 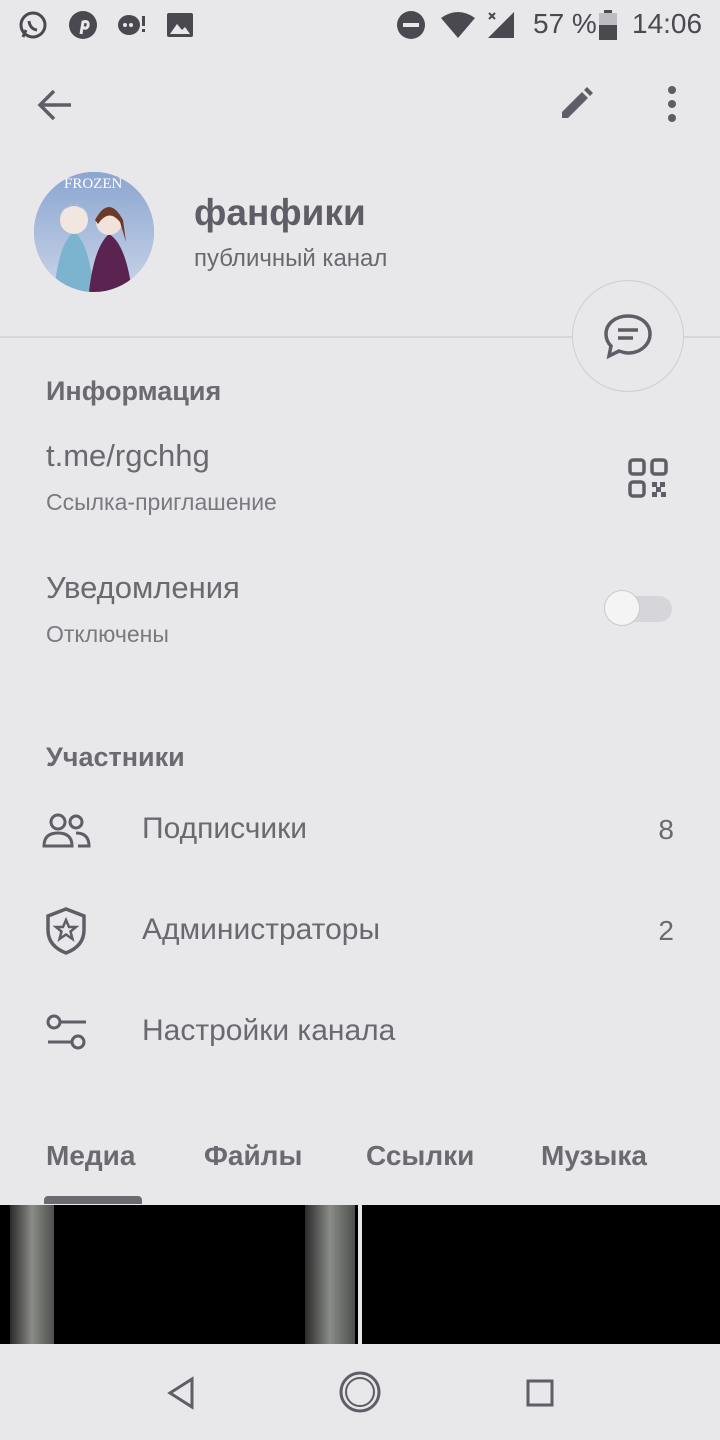 I want to click on channel-avatar: FROZEN, so click(x=94, y=232).